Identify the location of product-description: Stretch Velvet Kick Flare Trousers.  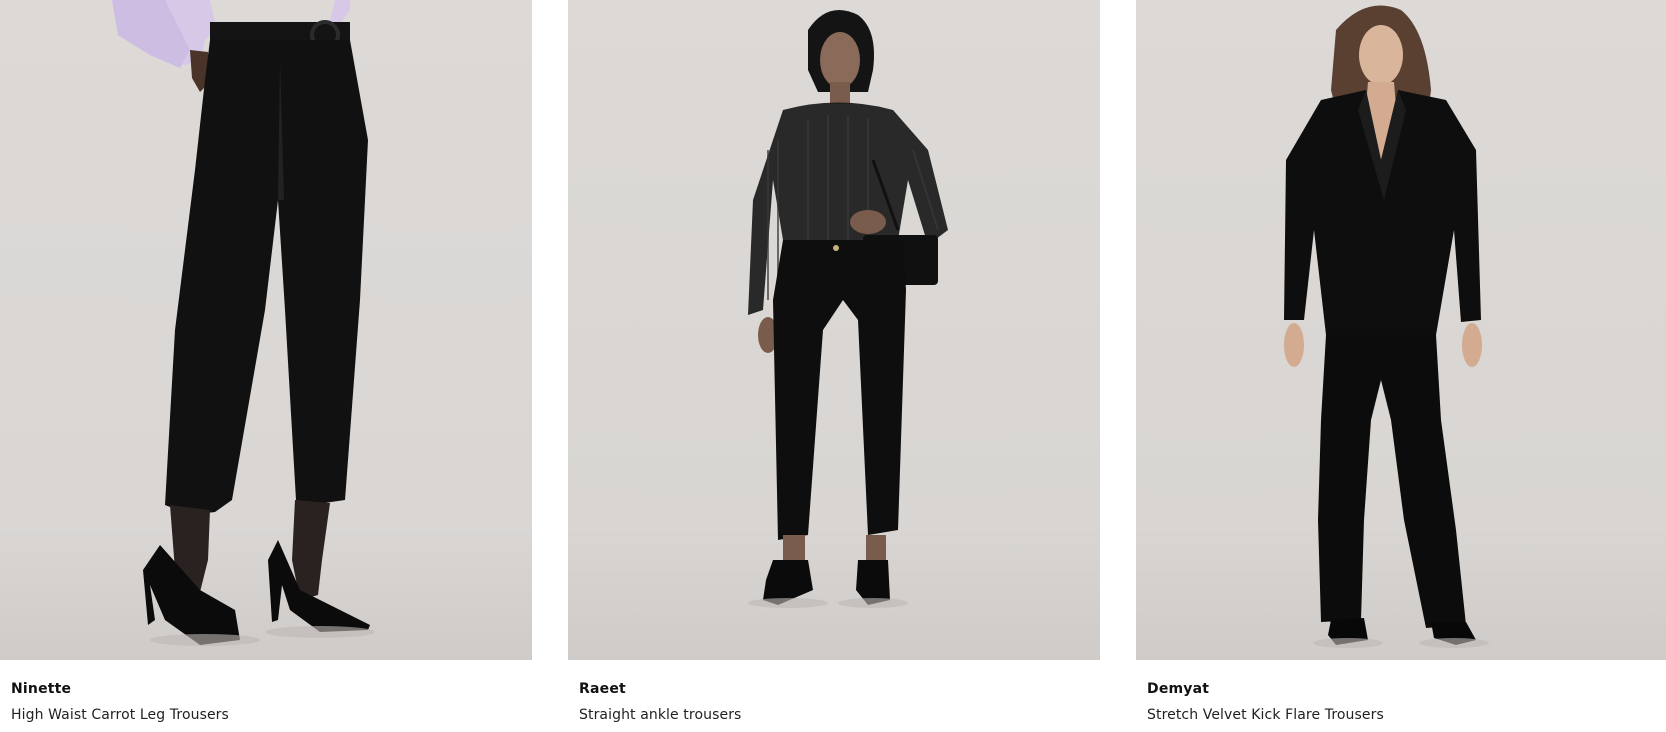
(1265, 715).